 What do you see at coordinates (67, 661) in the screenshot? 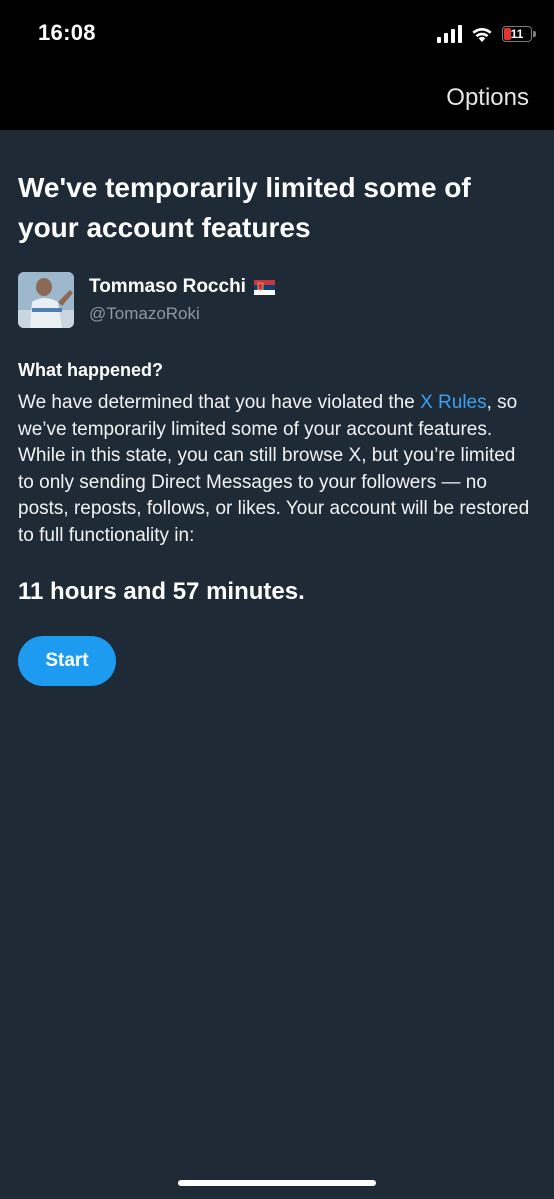
I see `start-button: Start` at bounding box center [67, 661].